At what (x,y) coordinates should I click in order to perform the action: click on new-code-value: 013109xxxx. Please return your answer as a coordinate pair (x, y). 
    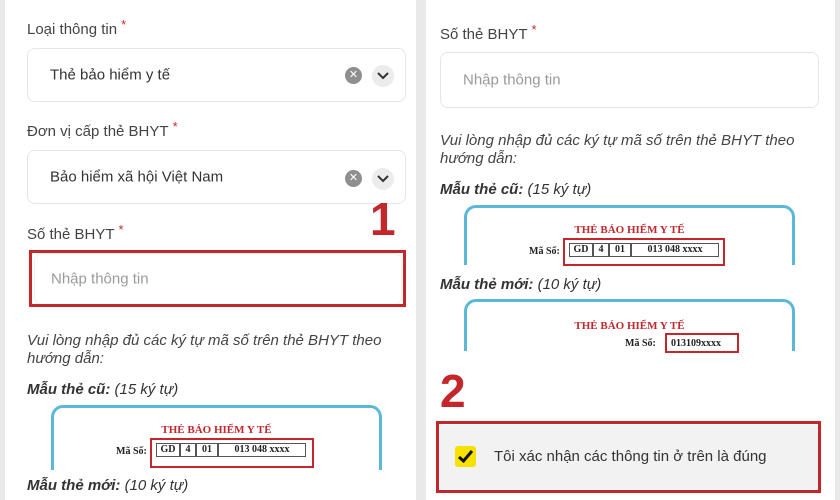
    Looking at the image, I should click on (696, 343).